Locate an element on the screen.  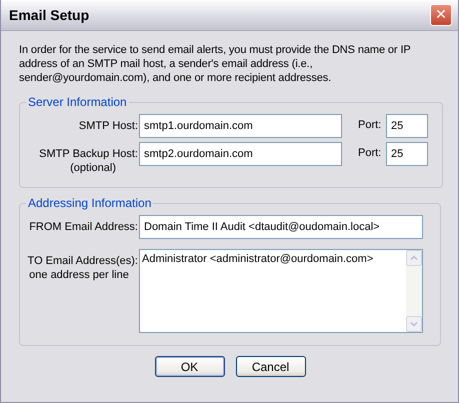
window-title: Email Setup is located at coordinates (49, 15).